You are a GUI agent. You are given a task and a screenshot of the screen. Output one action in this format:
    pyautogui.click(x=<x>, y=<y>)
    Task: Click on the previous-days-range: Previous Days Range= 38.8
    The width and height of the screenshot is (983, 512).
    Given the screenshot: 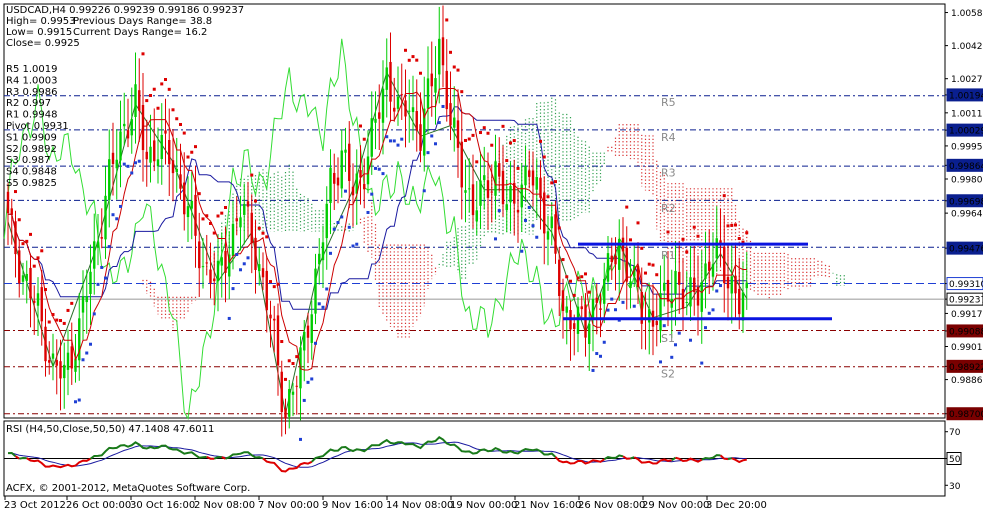 What is the action you would take?
    pyautogui.click(x=142, y=21)
    